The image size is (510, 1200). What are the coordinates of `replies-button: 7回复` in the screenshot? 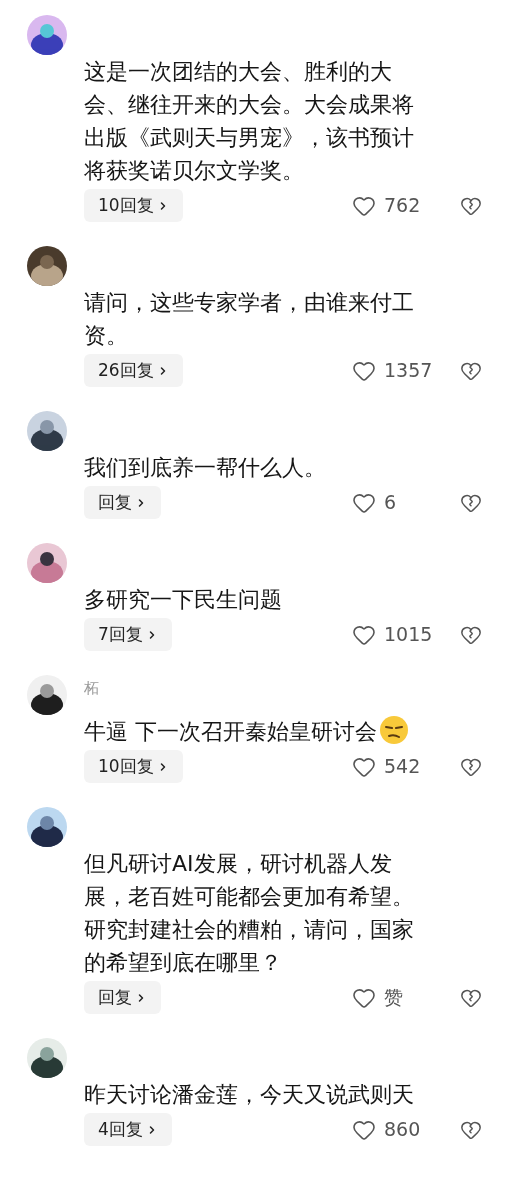 It's located at (128, 634).